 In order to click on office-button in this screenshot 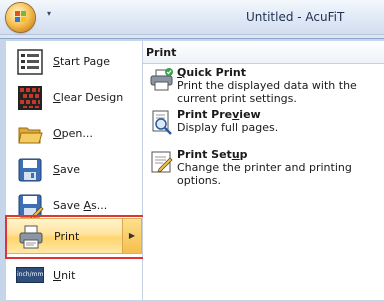, I will do `click(20, 17)`.